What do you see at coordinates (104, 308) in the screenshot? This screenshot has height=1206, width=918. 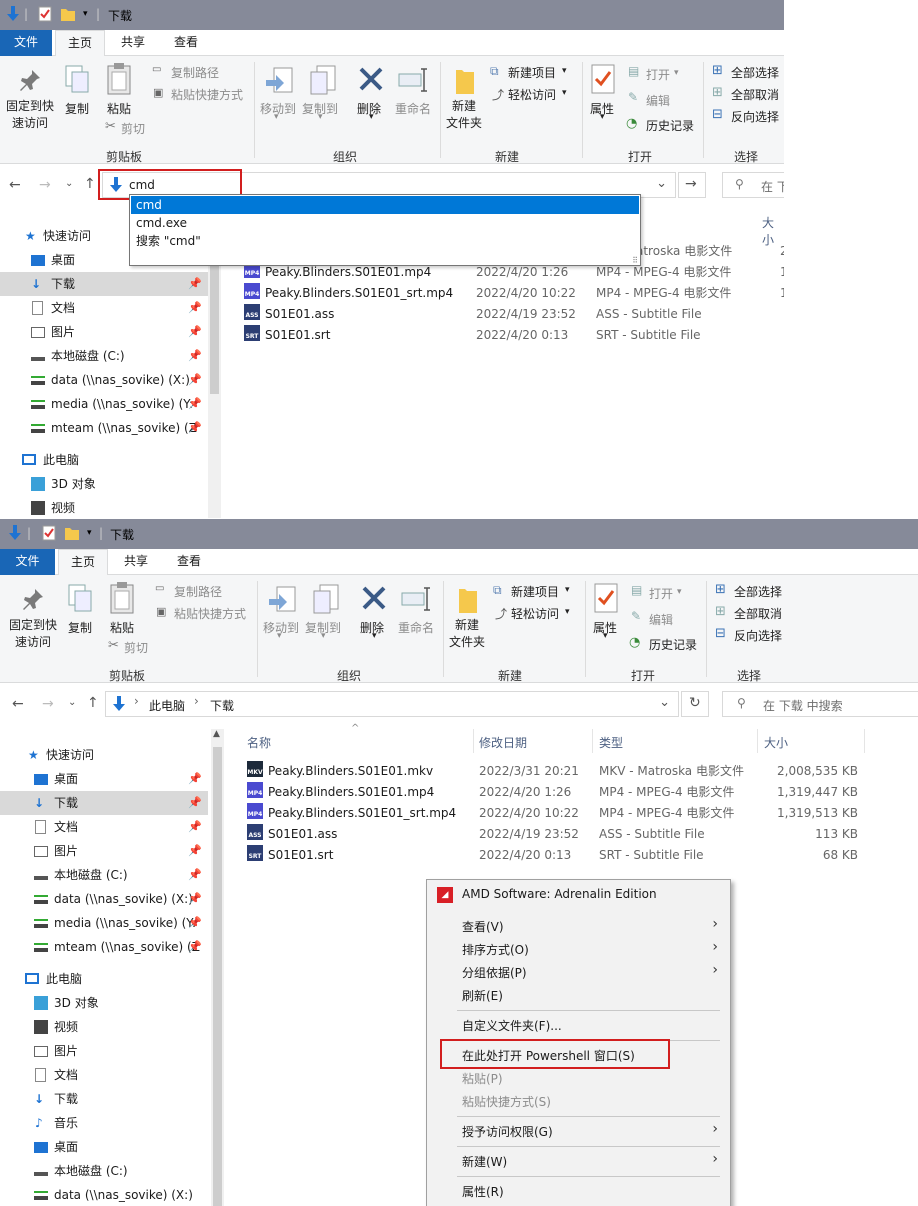 I see `nav-item-documents: 文档 📌` at bounding box center [104, 308].